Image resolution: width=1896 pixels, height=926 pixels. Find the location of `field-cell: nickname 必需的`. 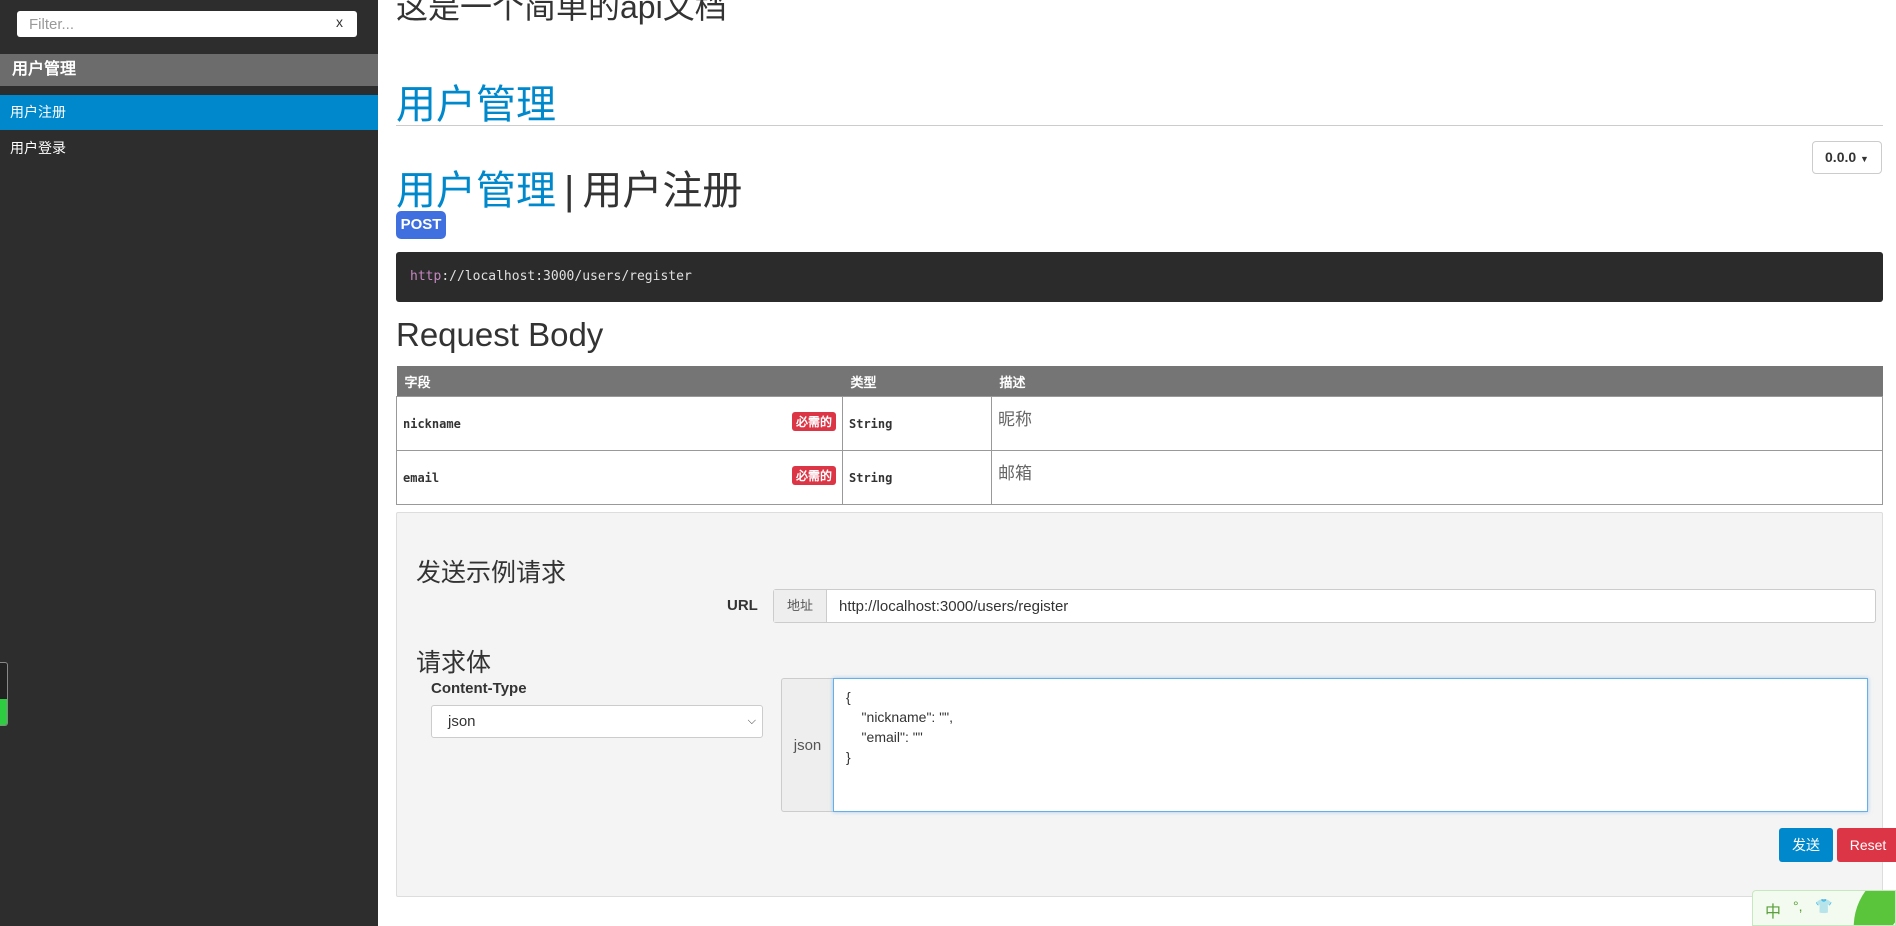

field-cell: nickname 必需的 is located at coordinates (619, 423).